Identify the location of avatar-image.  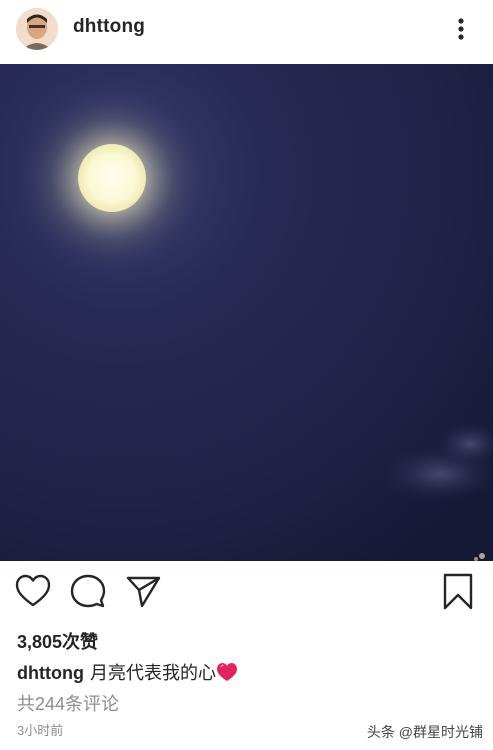
(37, 29).